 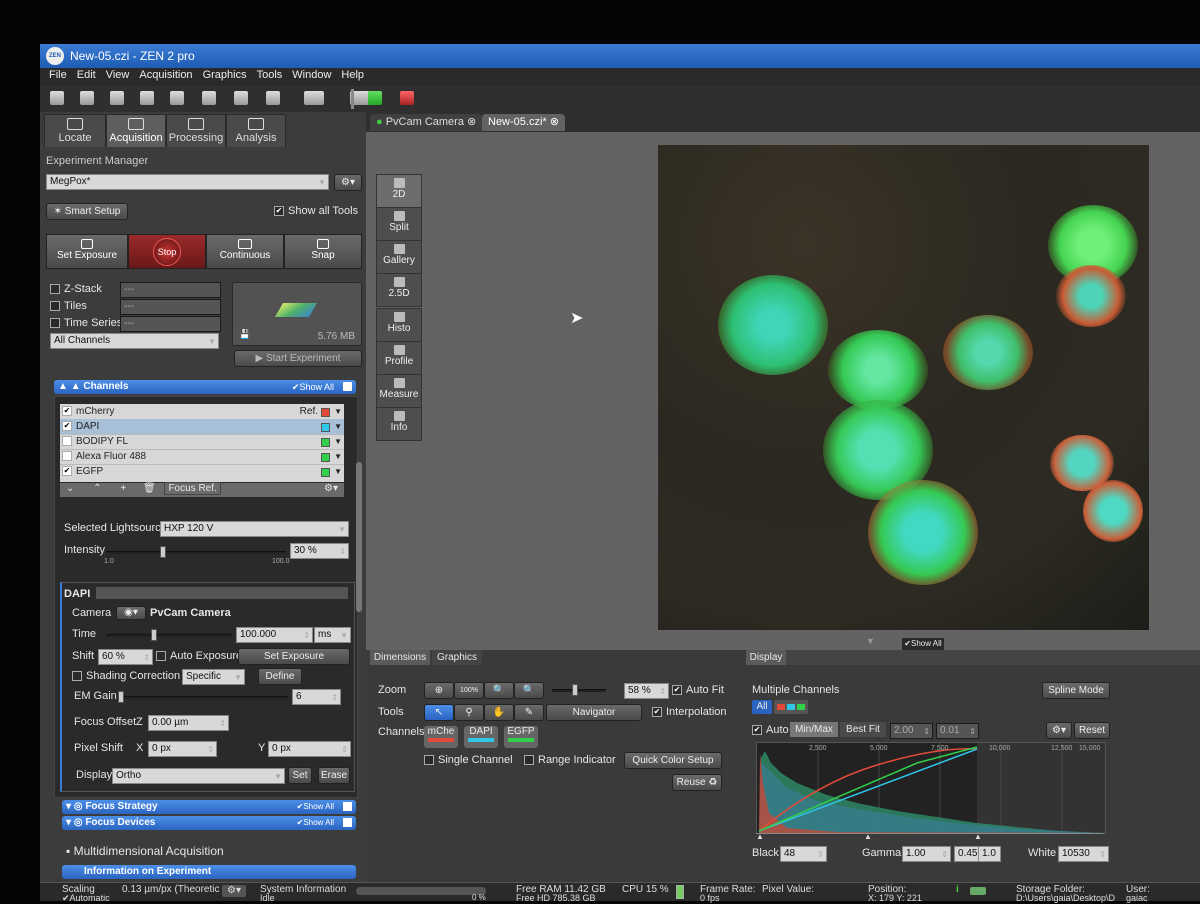 I want to click on continuous-button: Continuous, so click(x=245, y=251).